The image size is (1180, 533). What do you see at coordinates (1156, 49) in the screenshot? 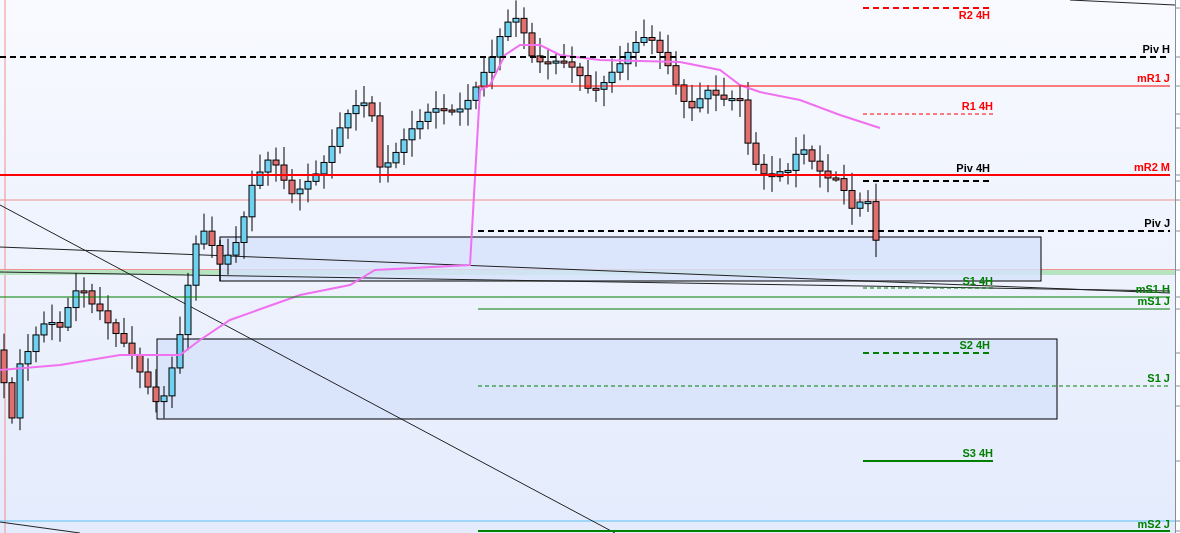
I see `level-label: Piv H` at bounding box center [1156, 49].